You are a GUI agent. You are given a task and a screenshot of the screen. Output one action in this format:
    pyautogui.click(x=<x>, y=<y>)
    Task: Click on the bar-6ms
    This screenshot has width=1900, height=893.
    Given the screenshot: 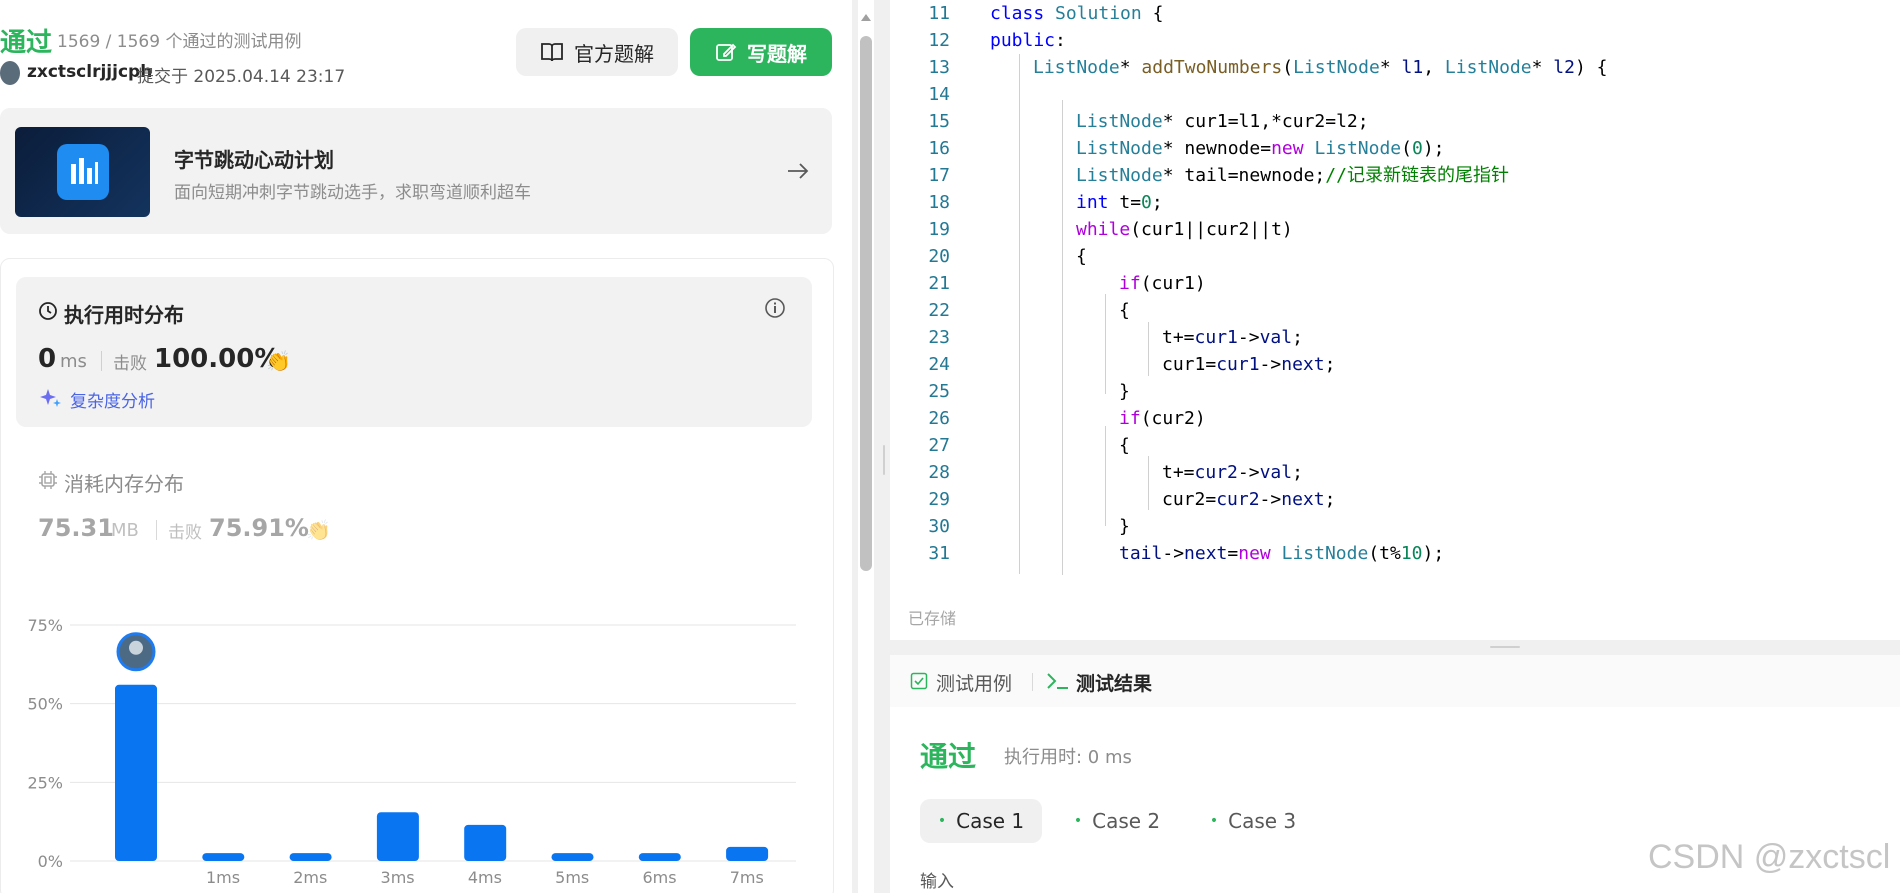 What is the action you would take?
    pyautogui.click(x=659, y=857)
    